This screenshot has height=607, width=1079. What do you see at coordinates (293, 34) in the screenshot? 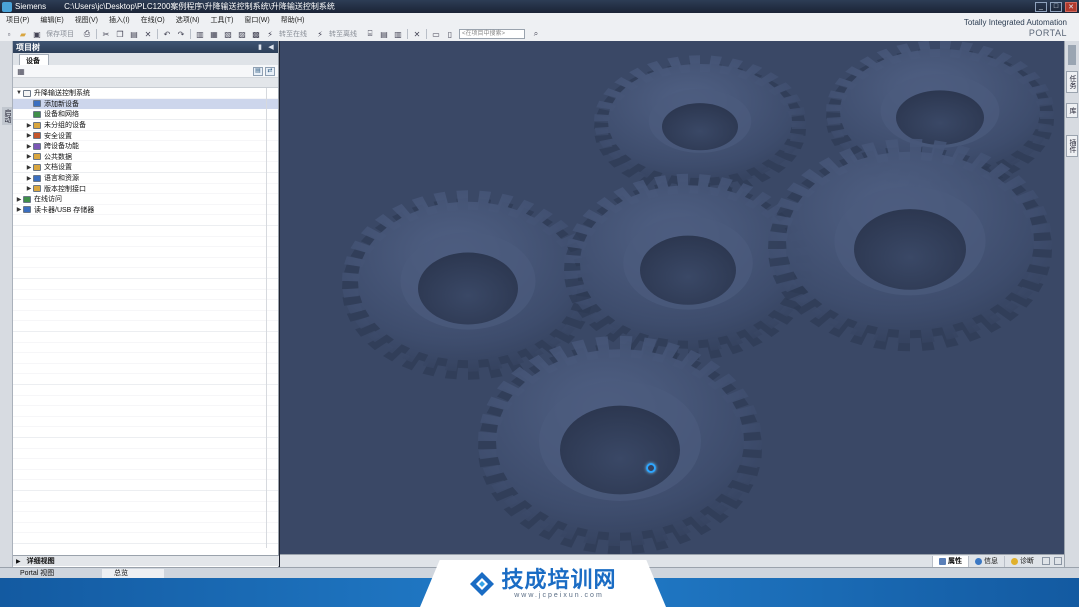
I see `go-online-button: 转至在线` at bounding box center [293, 34].